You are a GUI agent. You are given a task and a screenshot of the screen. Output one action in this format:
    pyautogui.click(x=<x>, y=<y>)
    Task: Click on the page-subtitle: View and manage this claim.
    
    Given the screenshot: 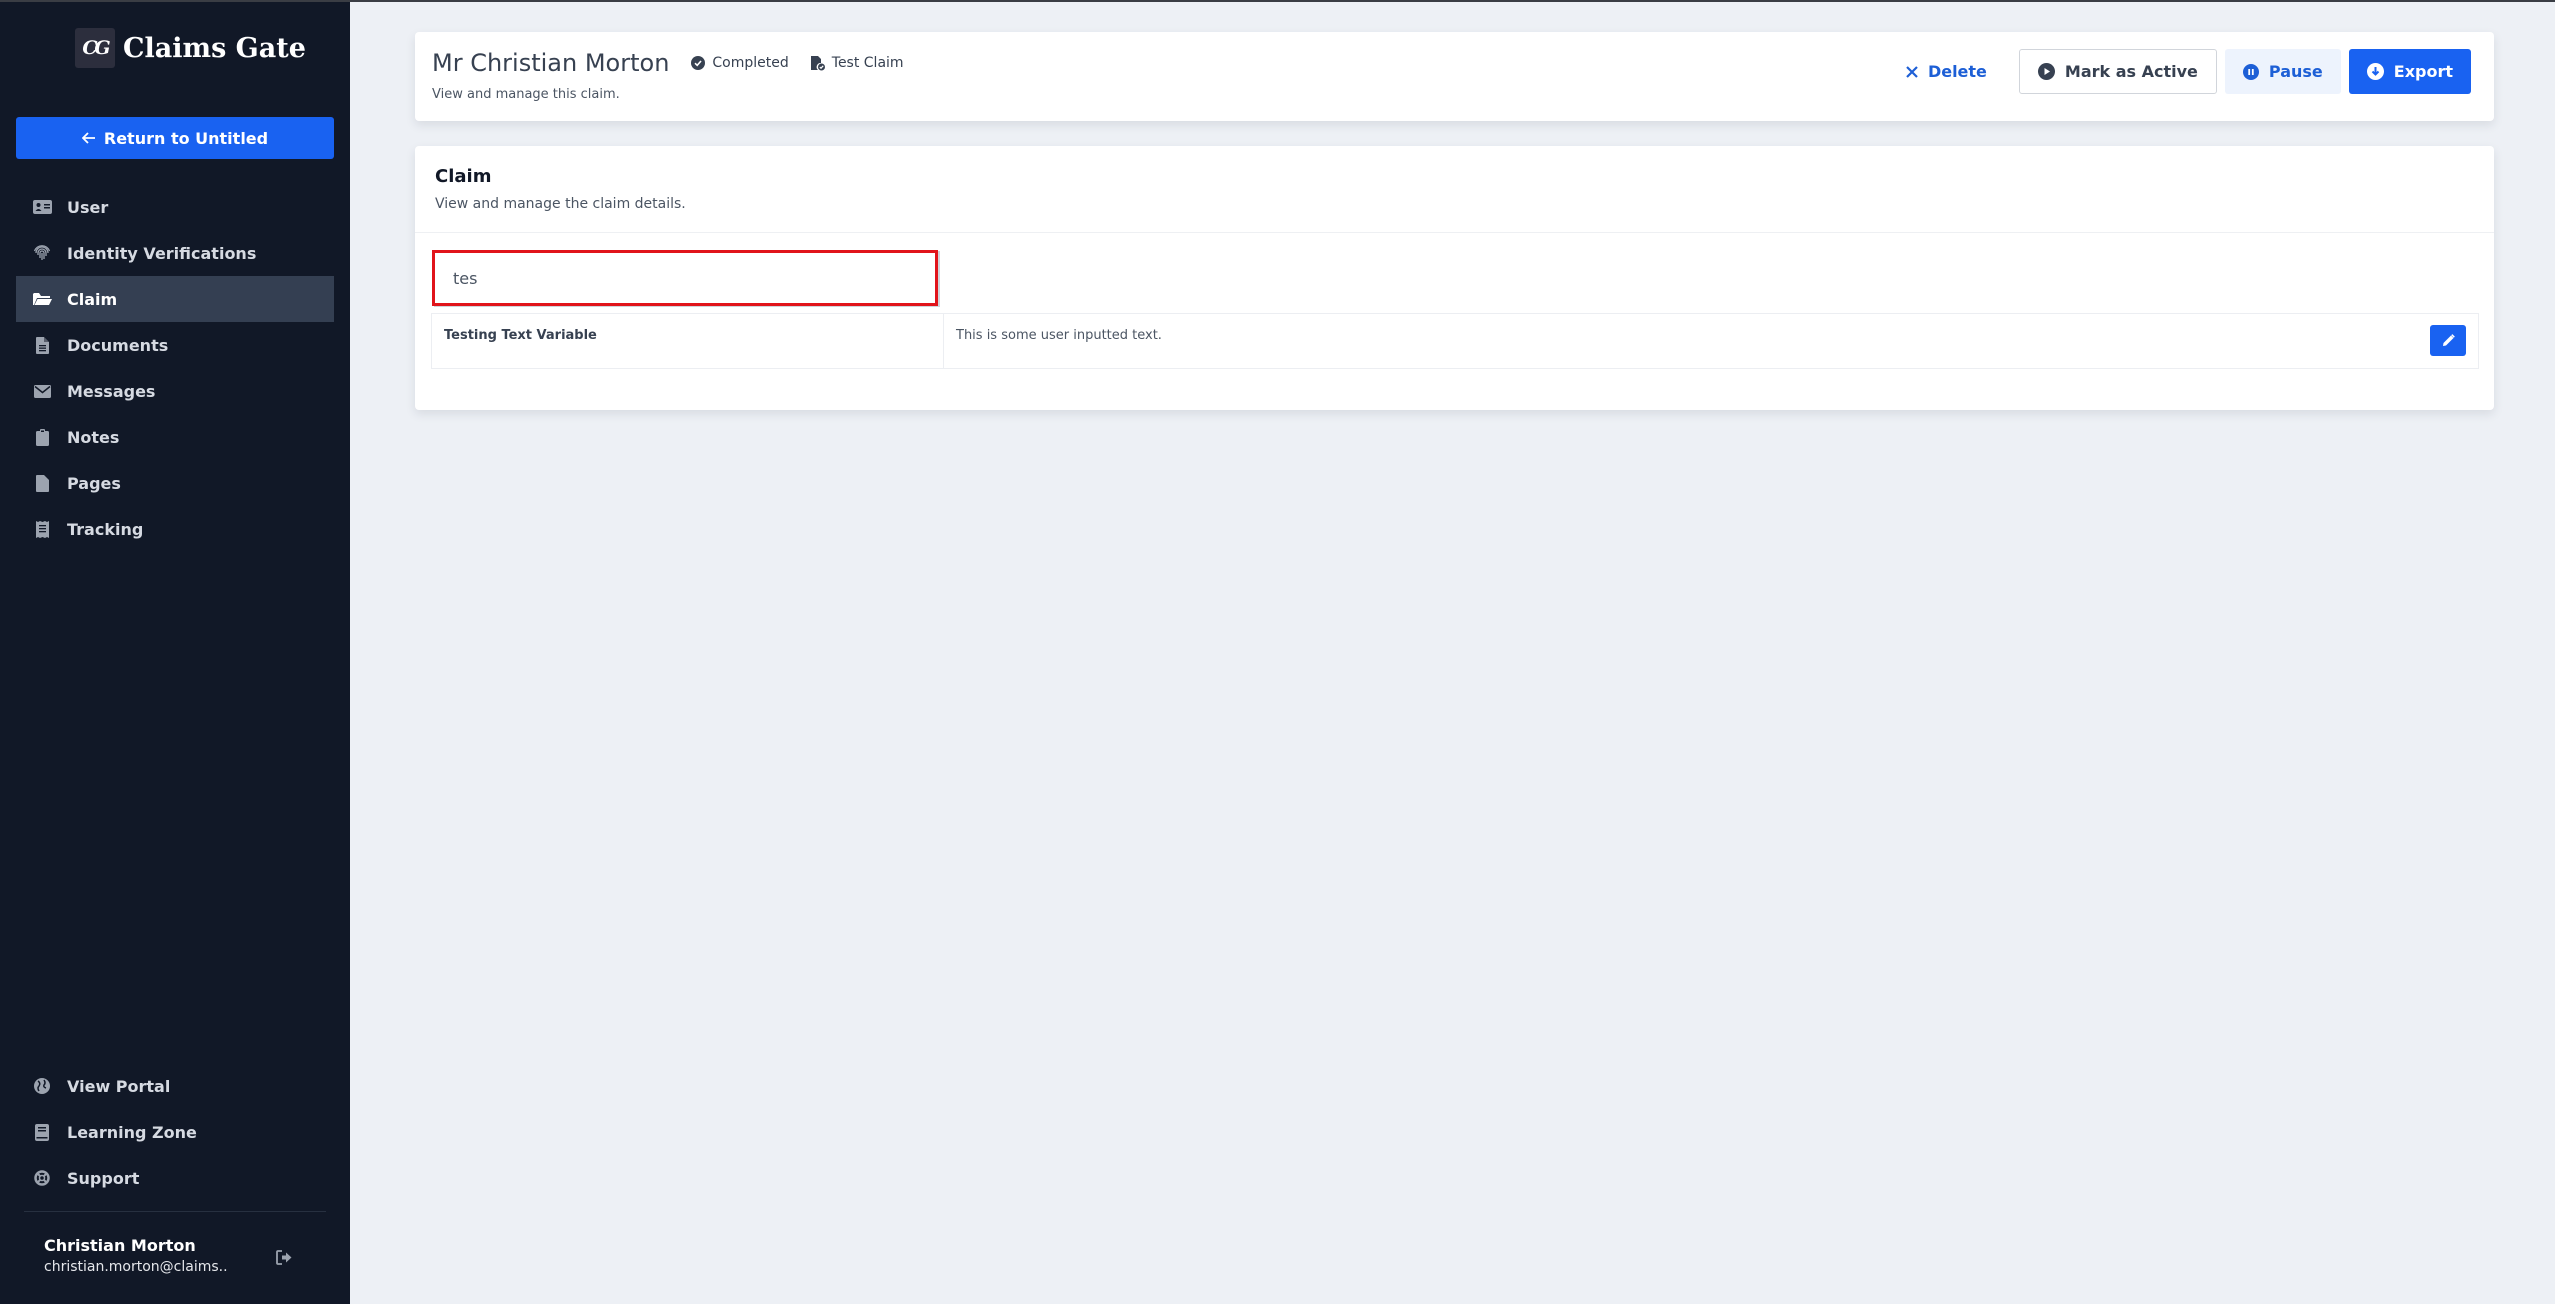 What is the action you would take?
    pyautogui.click(x=526, y=94)
    